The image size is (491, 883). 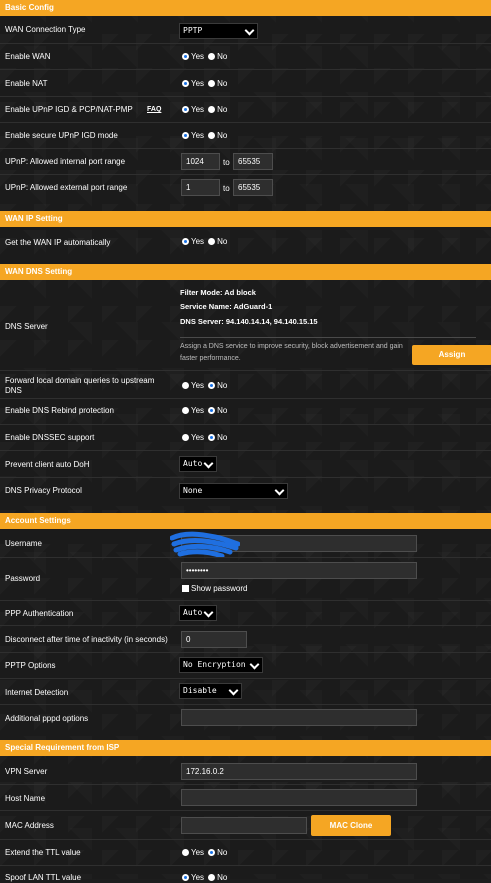 I want to click on internet-detection-select: Disable, so click(x=210, y=691).